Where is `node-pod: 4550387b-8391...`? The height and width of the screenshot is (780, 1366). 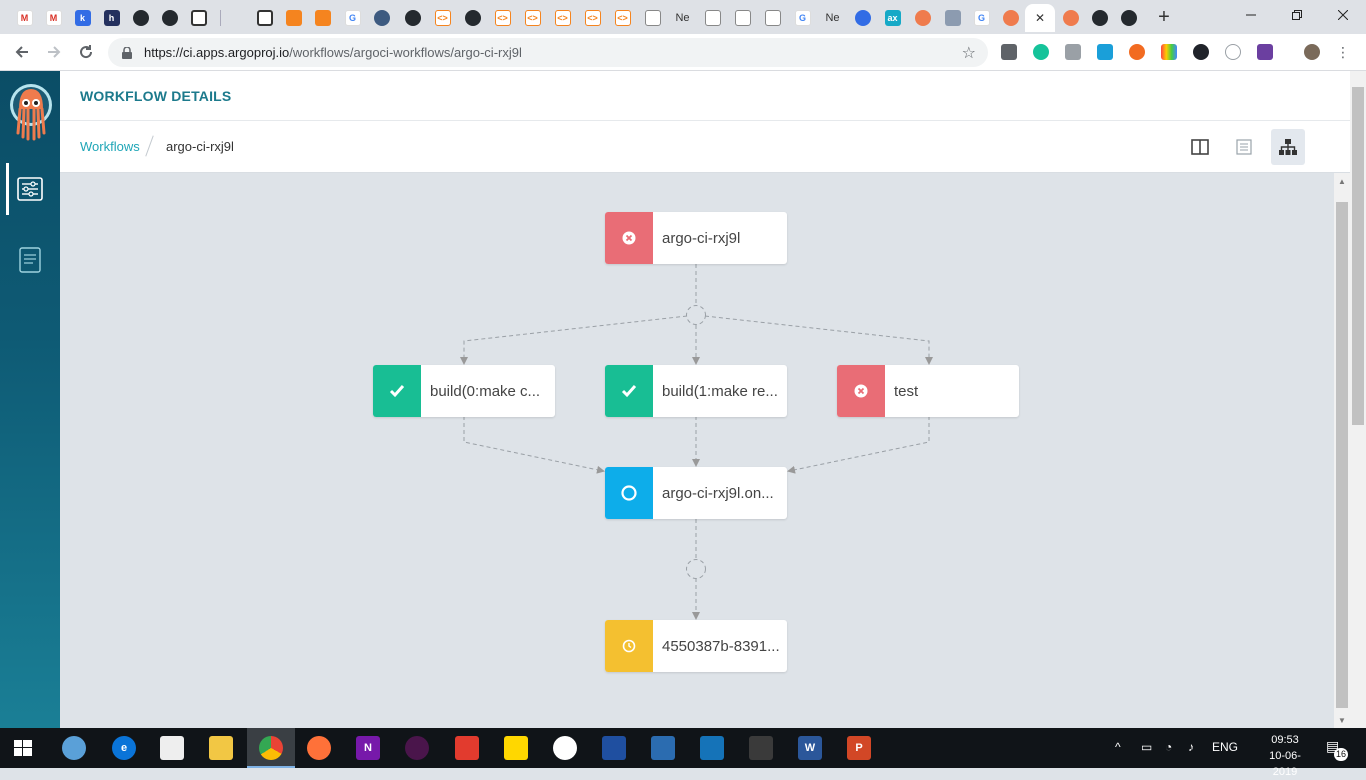 node-pod: 4550387b-8391... is located at coordinates (696, 646).